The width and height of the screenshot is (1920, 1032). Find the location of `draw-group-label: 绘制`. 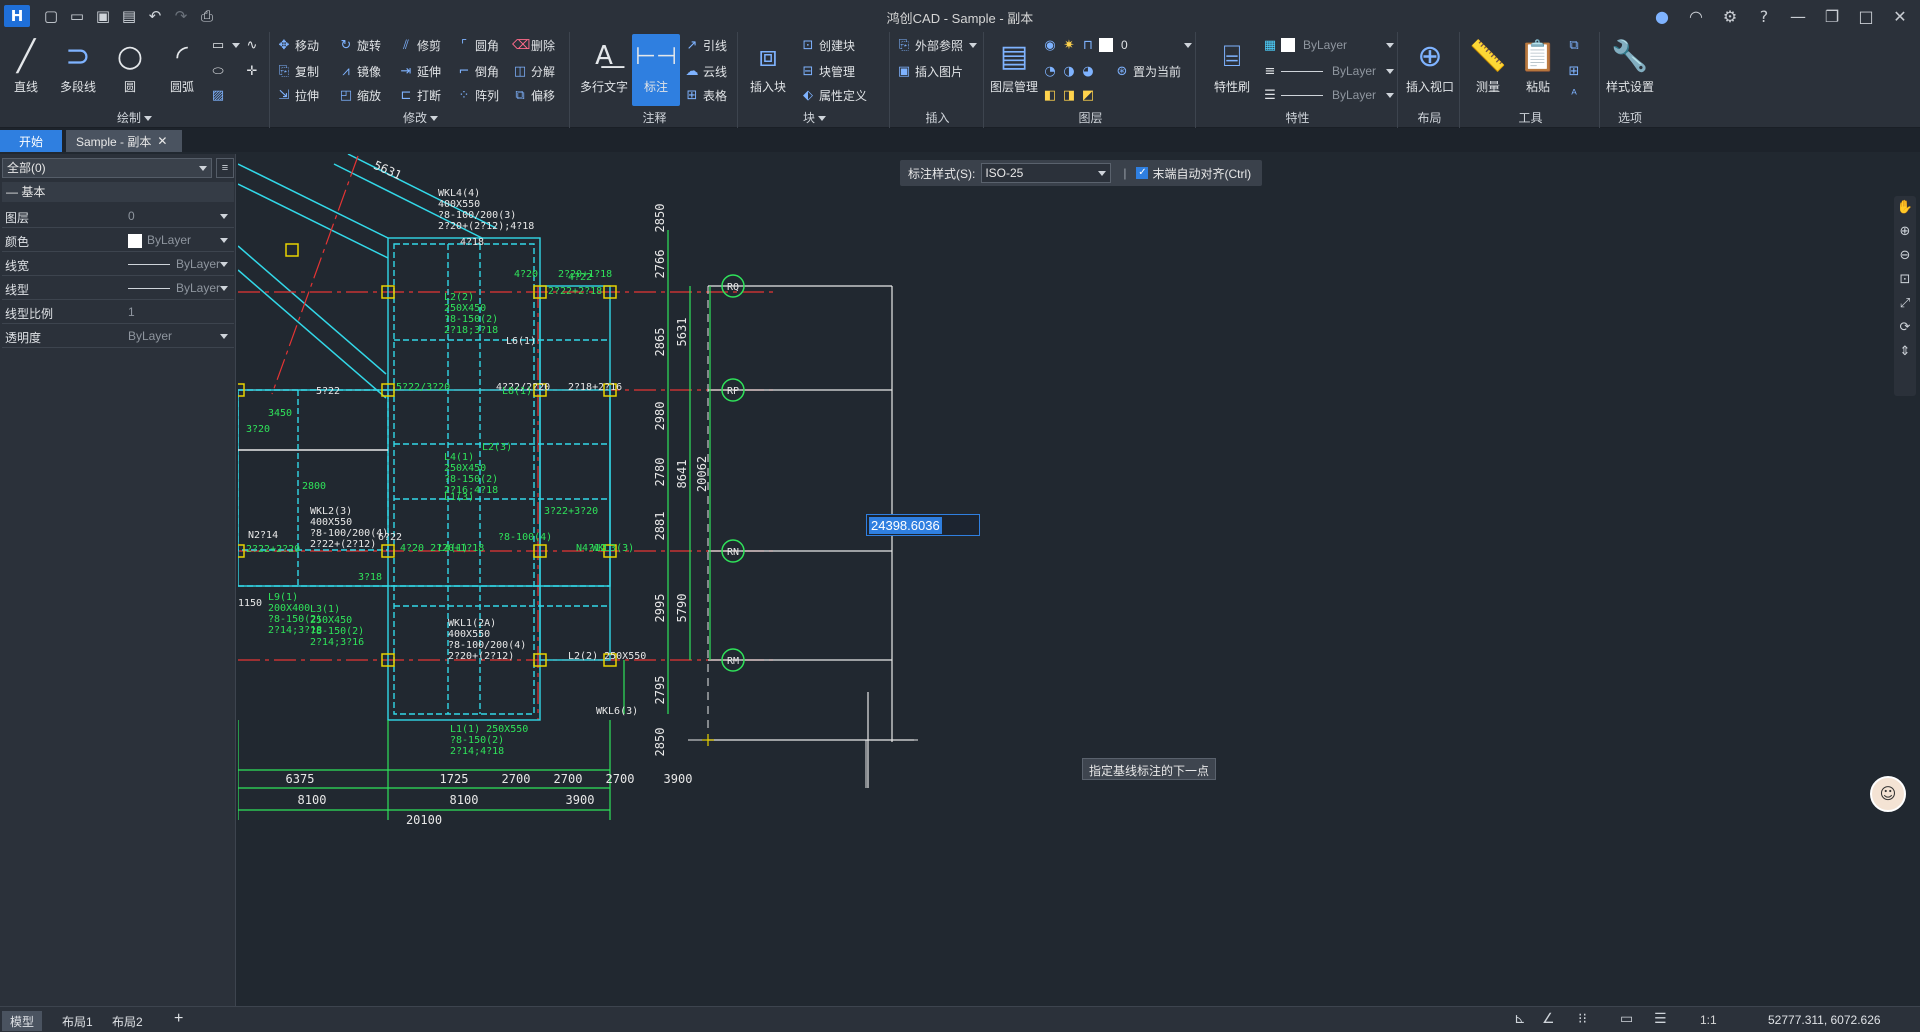

draw-group-label: 绘制 is located at coordinates (134, 117).